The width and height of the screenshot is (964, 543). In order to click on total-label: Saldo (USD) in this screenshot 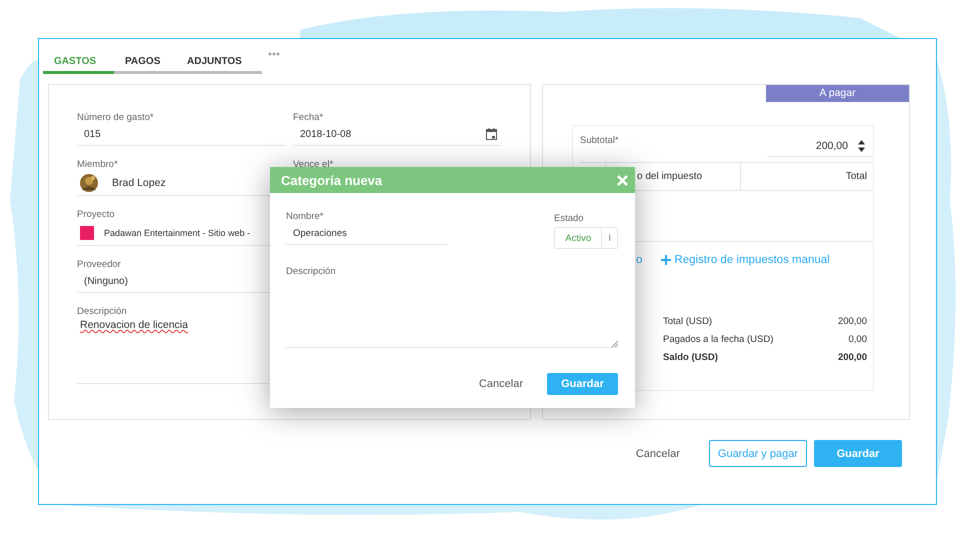, I will do `click(690, 357)`.